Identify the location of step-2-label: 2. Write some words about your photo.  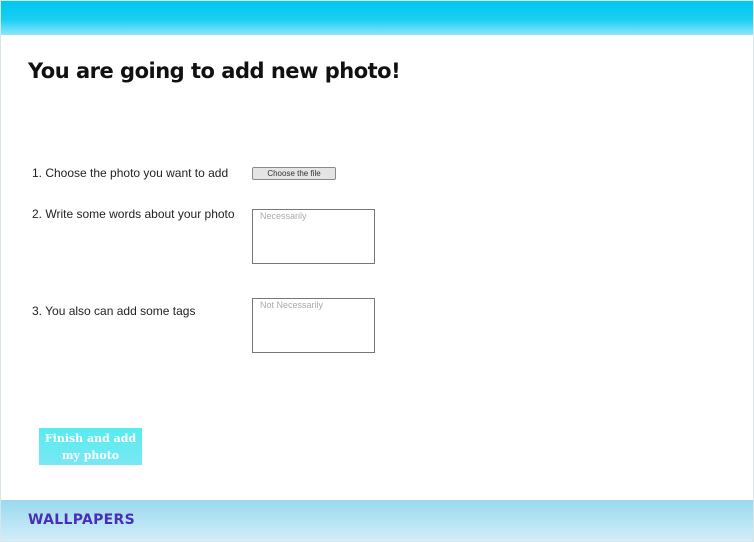
(133, 214).